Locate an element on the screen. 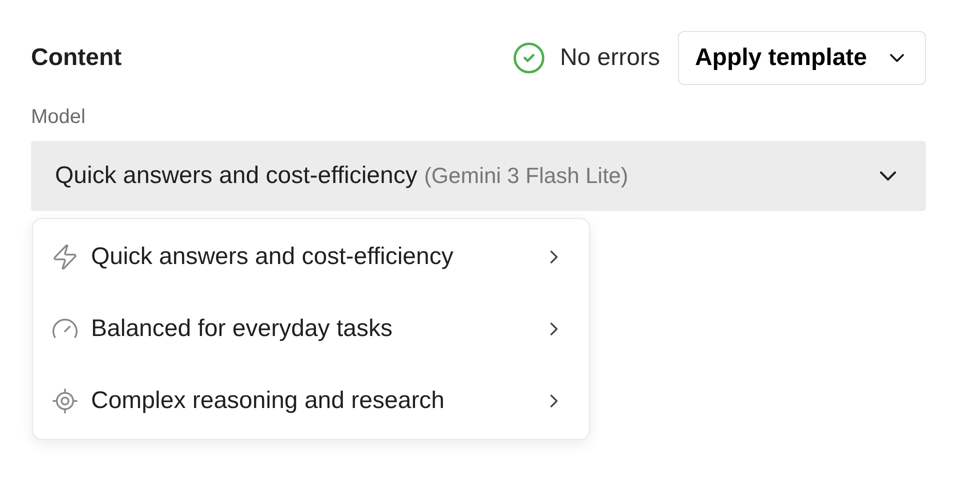 The height and width of the screenshot is (482, 954). field-label: Model is located at coordinates (58, 117).